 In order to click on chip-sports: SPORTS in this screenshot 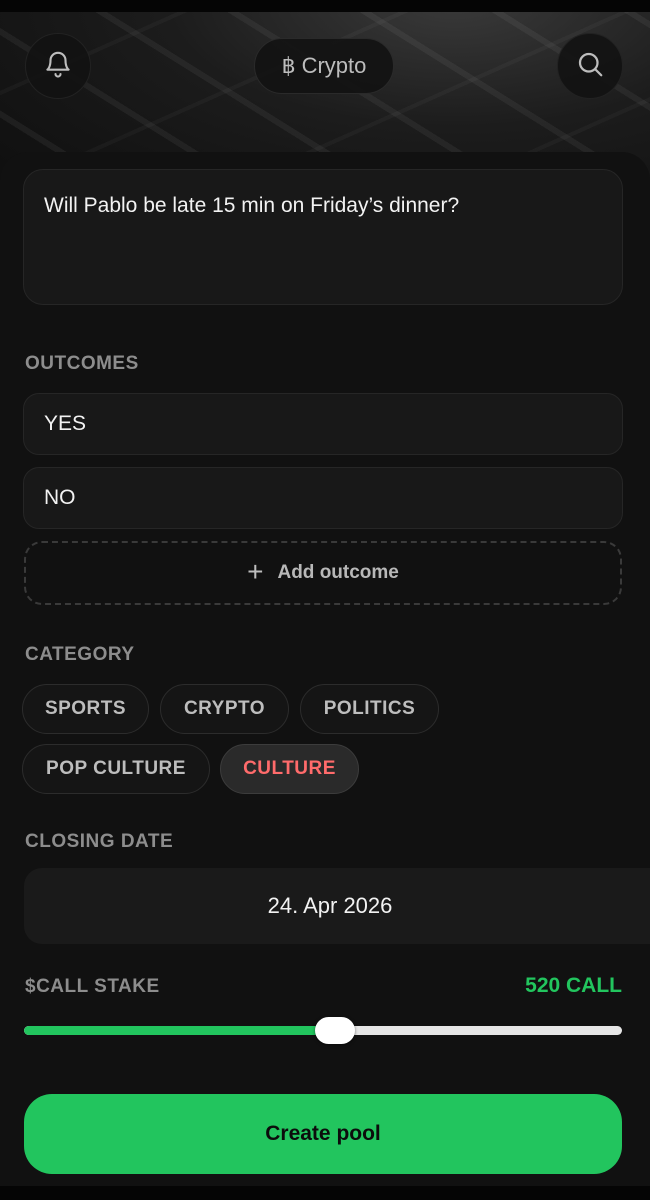, I will do `click(85, 709)`.